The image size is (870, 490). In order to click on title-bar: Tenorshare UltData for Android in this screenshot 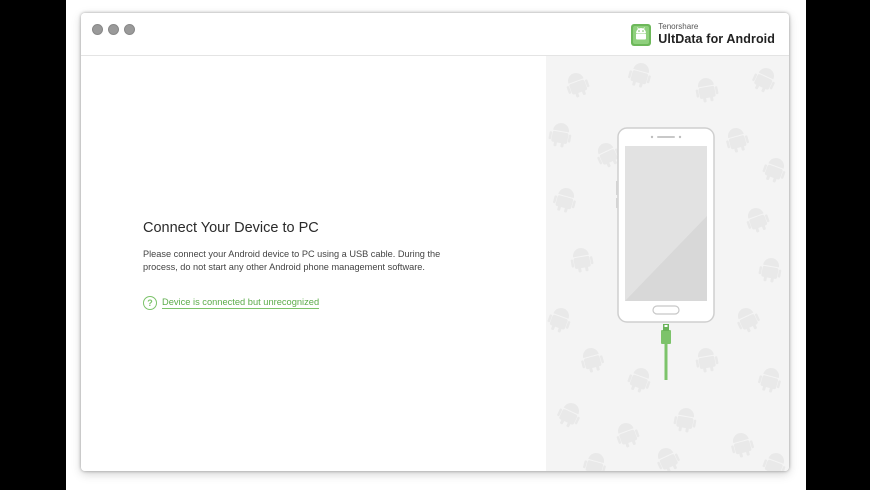, I will do `click(435, 34)`.